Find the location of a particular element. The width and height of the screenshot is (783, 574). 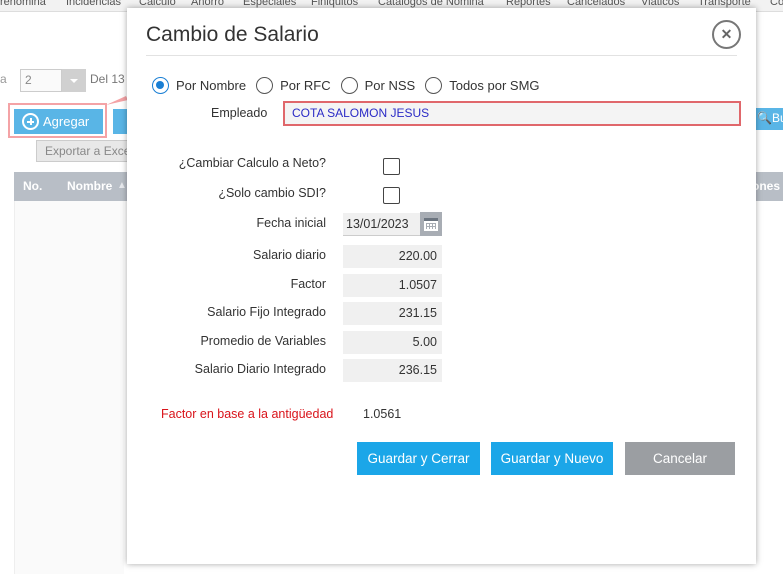

search-icon: 🔍 is located at coordinates (764, 118).